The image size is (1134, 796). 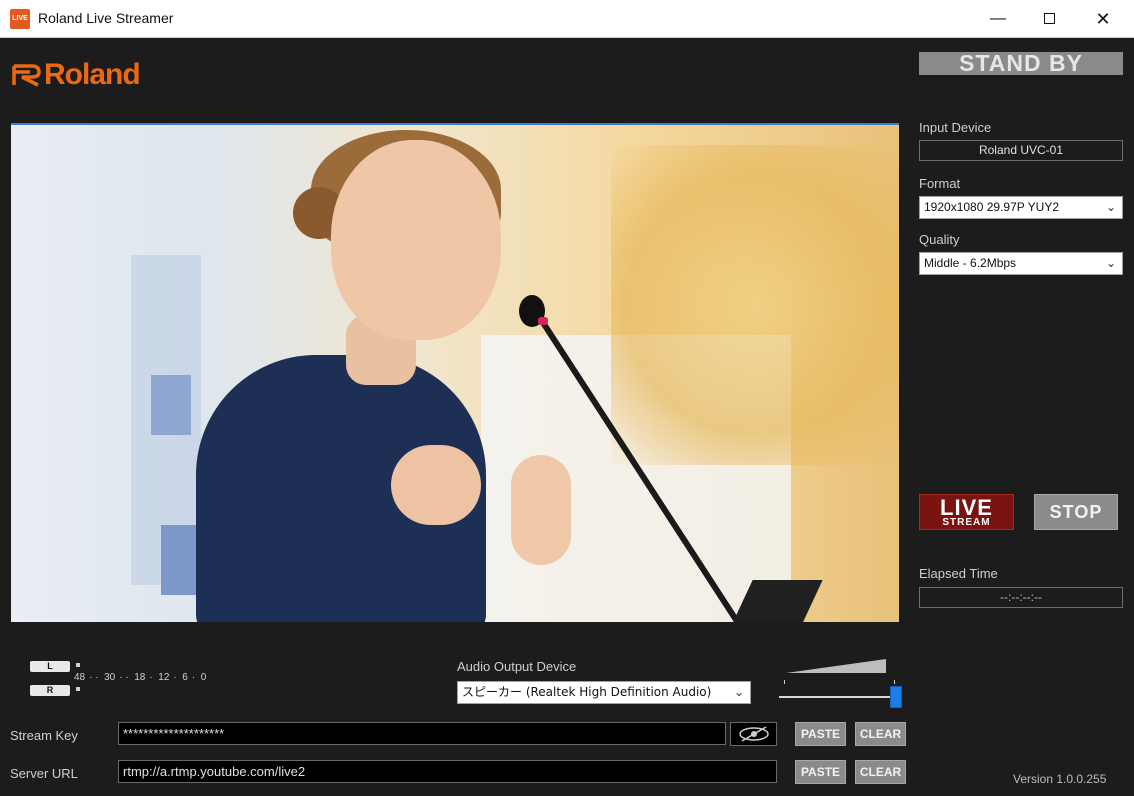 What do you see at coordinates (755, 305) in the screenshot?
I see `background-light` at bounding box center [755, 305].